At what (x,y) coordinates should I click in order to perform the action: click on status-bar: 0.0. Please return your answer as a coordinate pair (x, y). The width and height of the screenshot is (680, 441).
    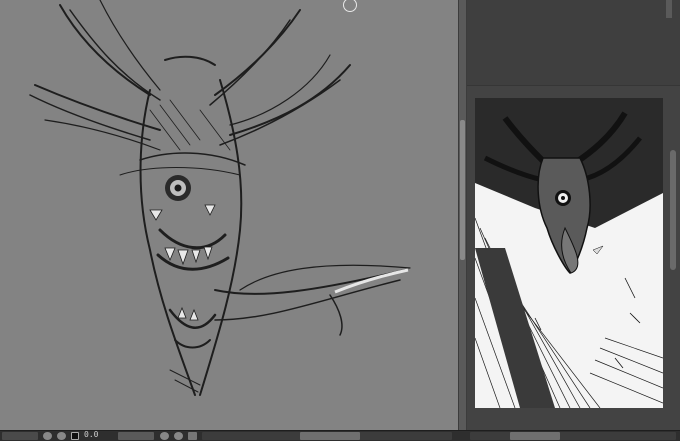
    Looking at the image, I should click on (340, 435).